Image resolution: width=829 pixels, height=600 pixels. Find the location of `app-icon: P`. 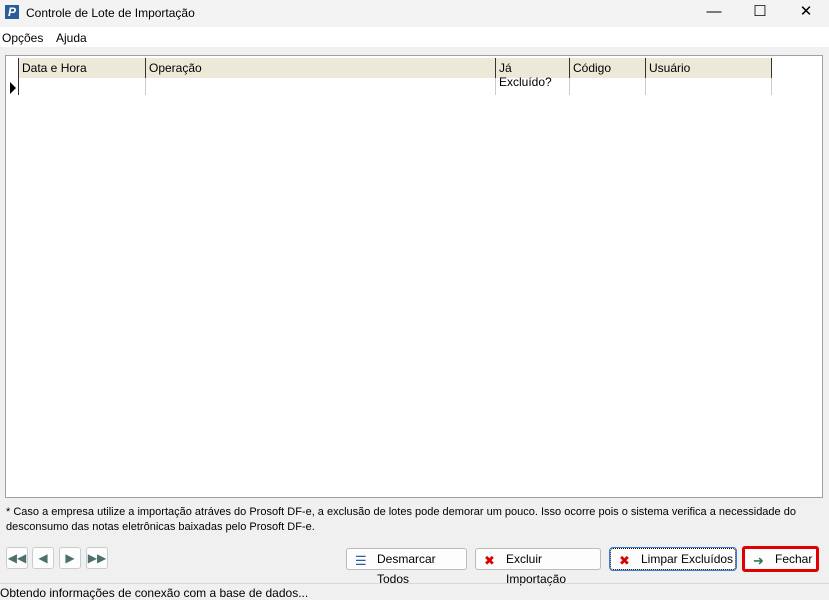

app-icon: P is located at coordinates (12, 12).